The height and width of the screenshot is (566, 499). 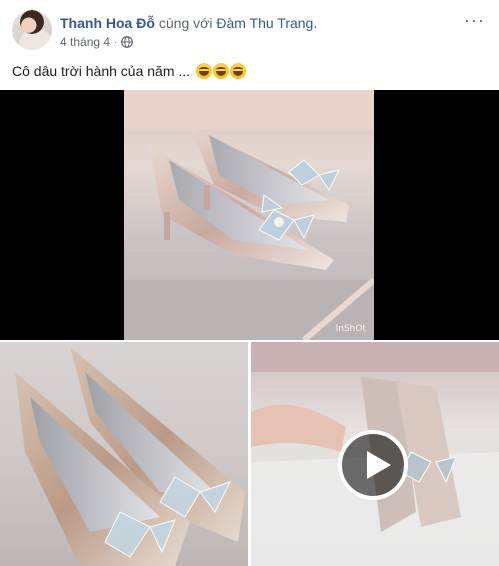 What do you see at coordinates (373, 465) in the screenshot?
I see `play-icon` at bounding box center [373, 465].